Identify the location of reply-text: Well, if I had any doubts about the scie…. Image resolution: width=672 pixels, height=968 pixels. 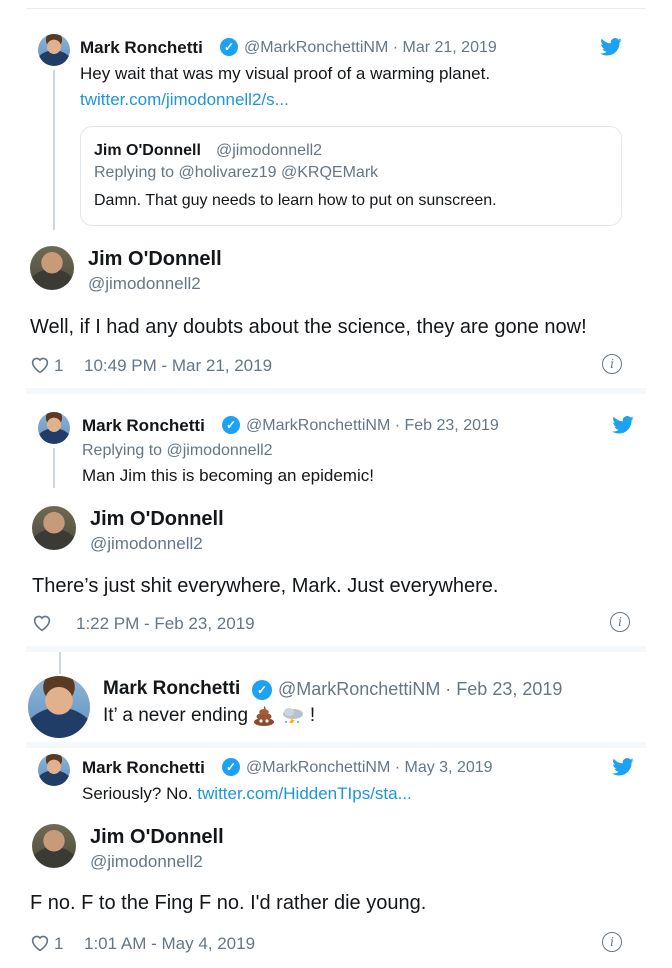
(308, 327).